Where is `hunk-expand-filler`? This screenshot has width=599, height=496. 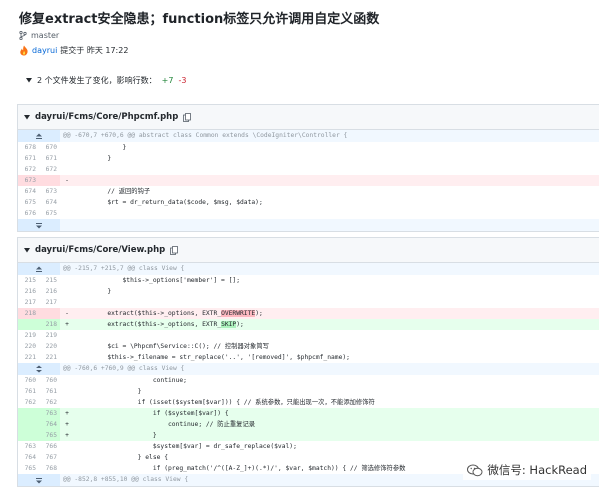 hunk-expand-filler is located at coordinates (329, 225).